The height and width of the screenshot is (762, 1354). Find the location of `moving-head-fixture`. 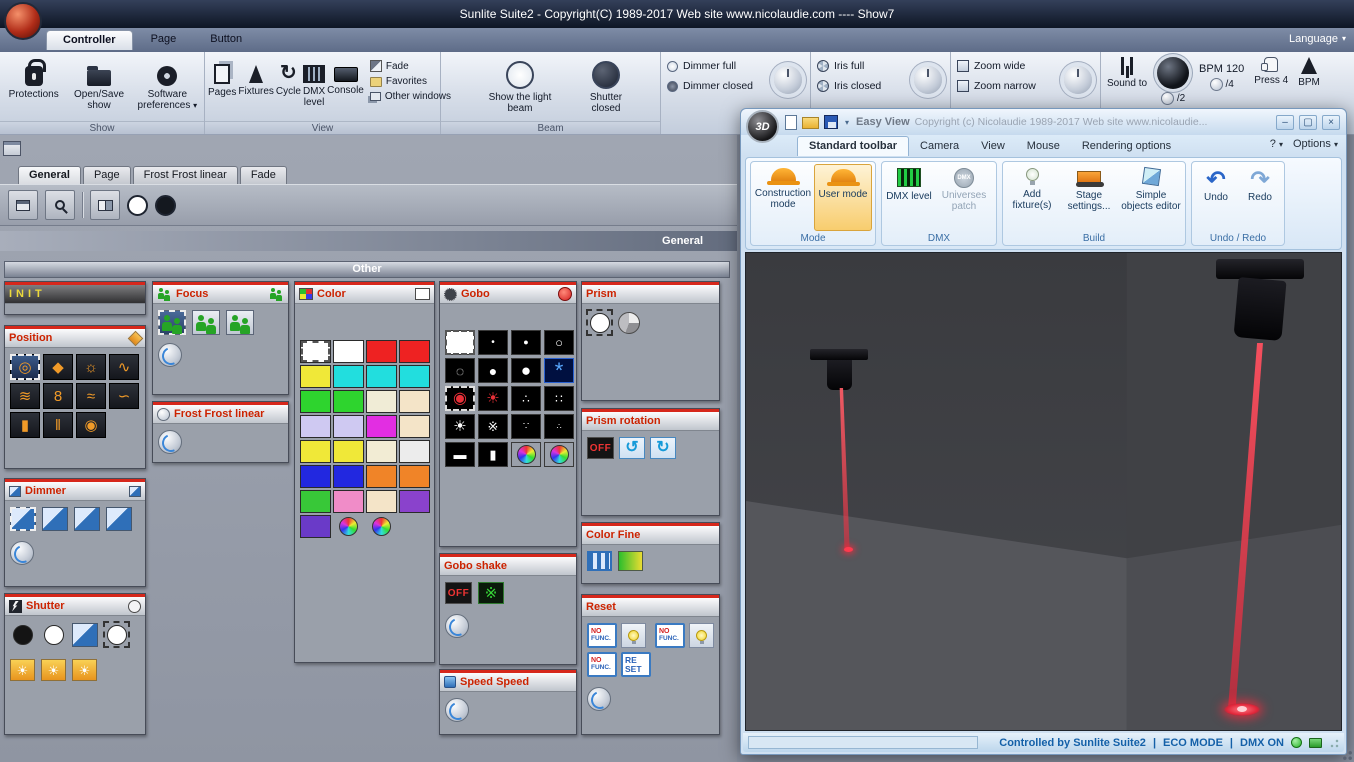

moving-head-fixture is located at coordinates (839, 369).